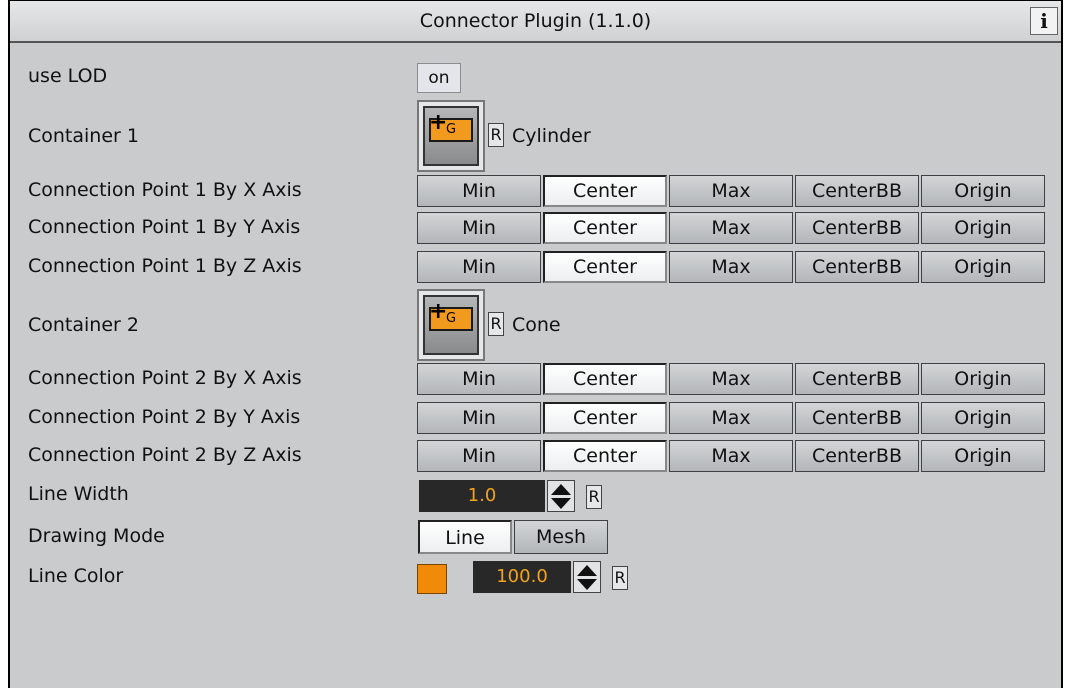  What do you see at coordinates (983, 228) in the screenshot?
I see `cp1-y-origin-button: Origin` at bounding box center [983, 228].